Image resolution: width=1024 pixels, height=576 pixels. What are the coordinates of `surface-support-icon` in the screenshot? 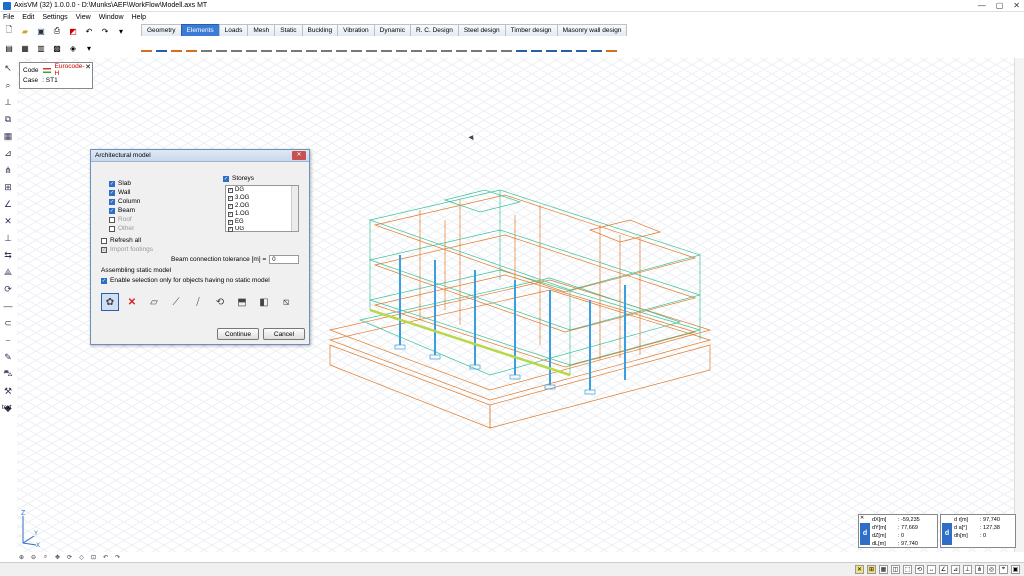 It's located at (476, 46).